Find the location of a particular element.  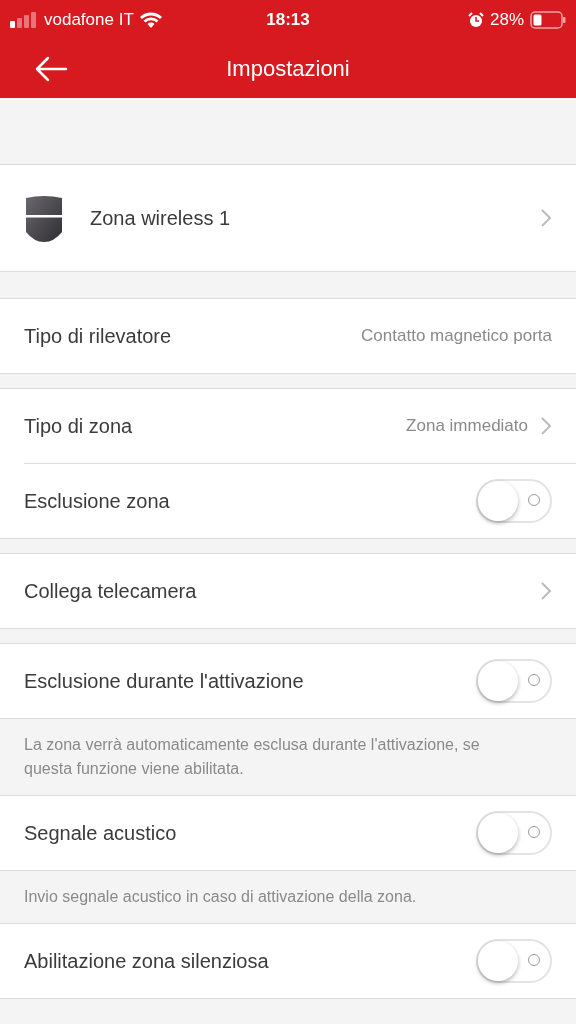

clock-time: 18:13 is located at coordinates (288, 20).